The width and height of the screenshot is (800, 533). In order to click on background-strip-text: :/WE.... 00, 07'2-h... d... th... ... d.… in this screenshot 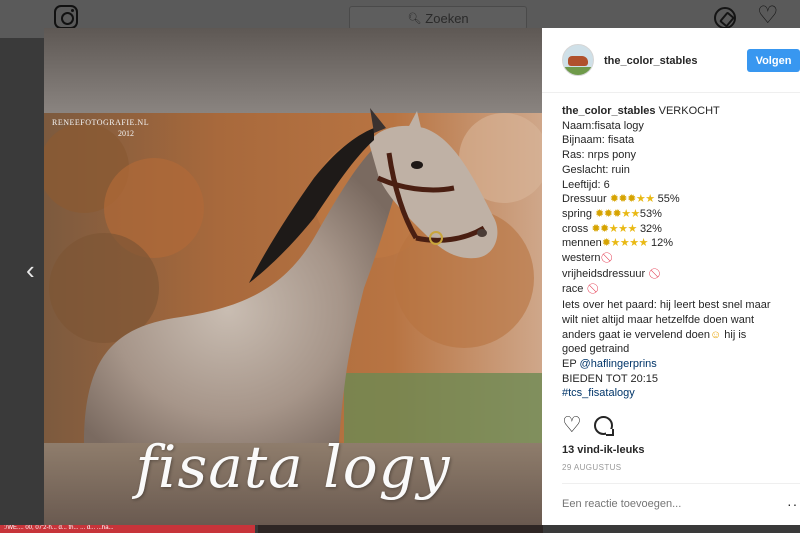, I will do `click(59, 528)`.